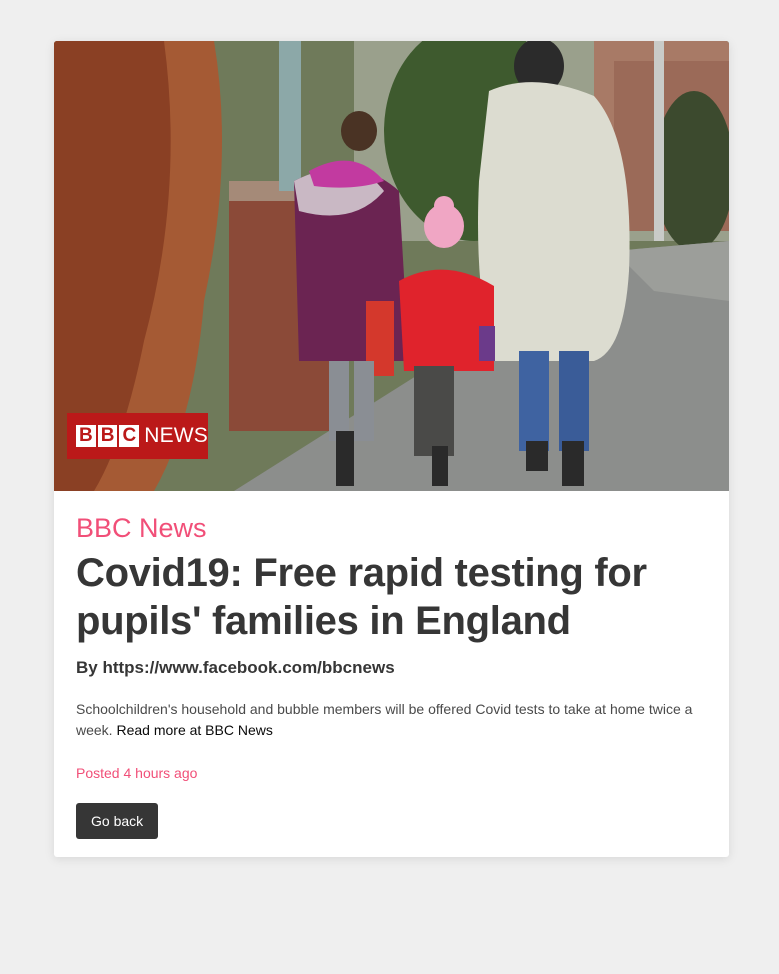 The image size is (779, 974). I want to click on bbc-news-logo: B B C NEWS, so click(137, 436).